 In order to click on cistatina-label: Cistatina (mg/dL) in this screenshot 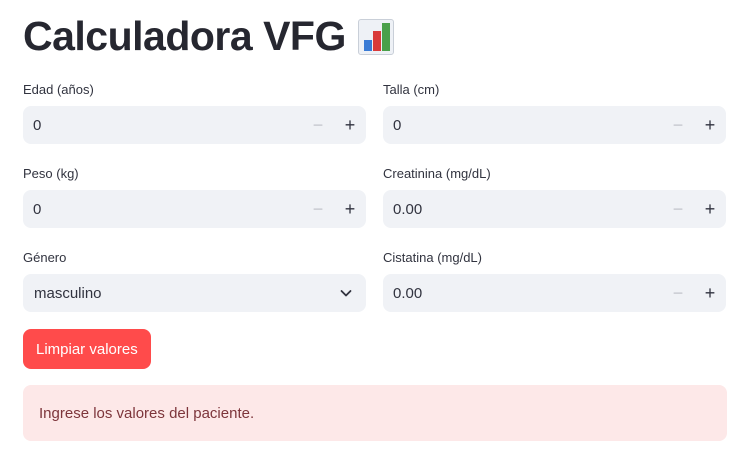, I will do `click(432, 257)`.